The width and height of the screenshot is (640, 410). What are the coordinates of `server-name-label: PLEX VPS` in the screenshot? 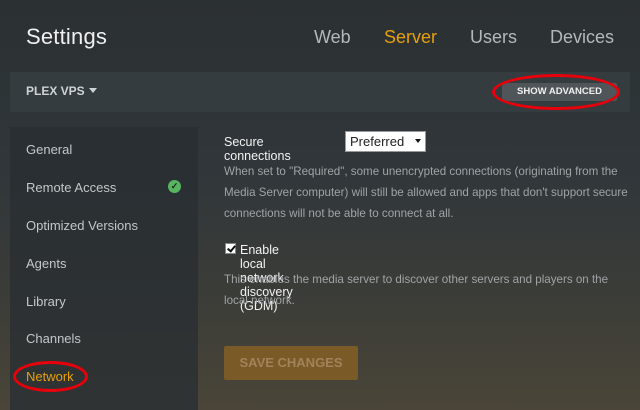 It's located at (55, 91).